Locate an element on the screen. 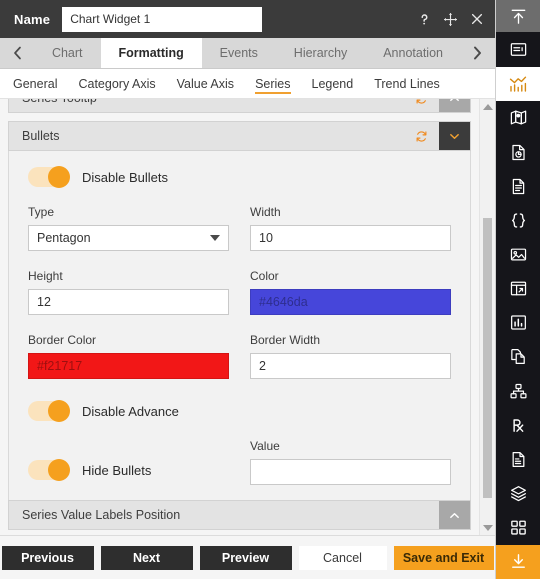 This screenshot has width=540, height=579. move-cross-icon is located at coordinates (450, 19).